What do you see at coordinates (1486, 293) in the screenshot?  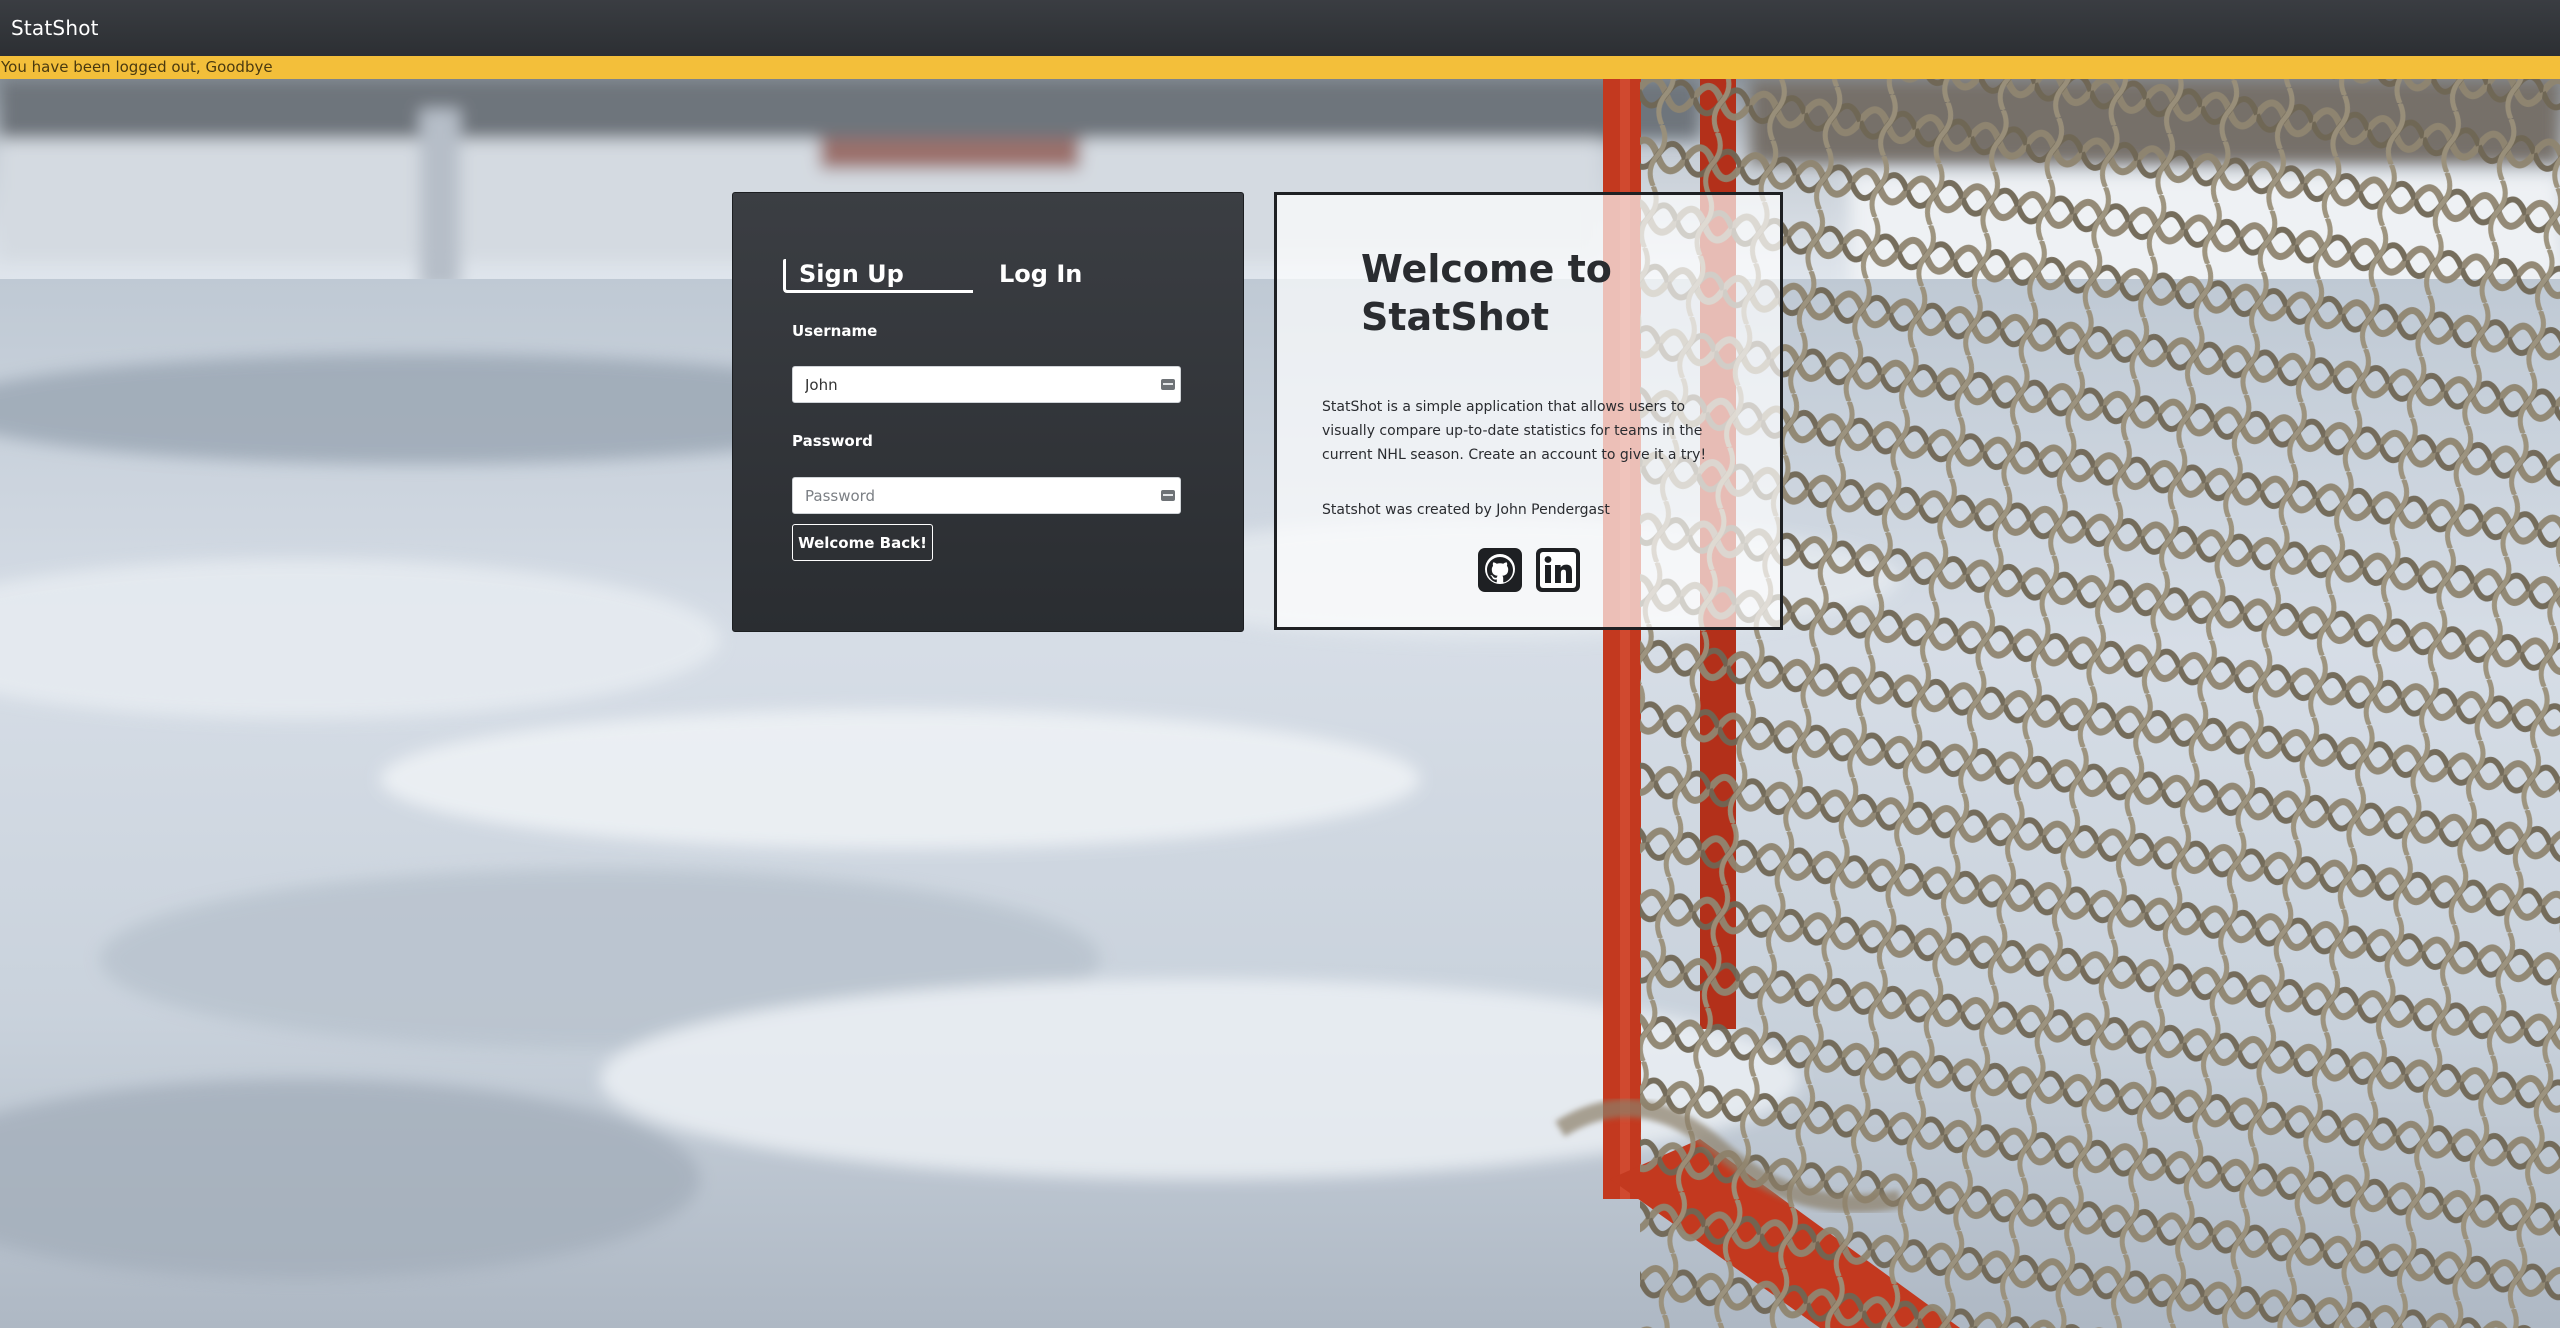 I see `welcome-title: Welcome to StatShot` at bounding box center [1486, 293].